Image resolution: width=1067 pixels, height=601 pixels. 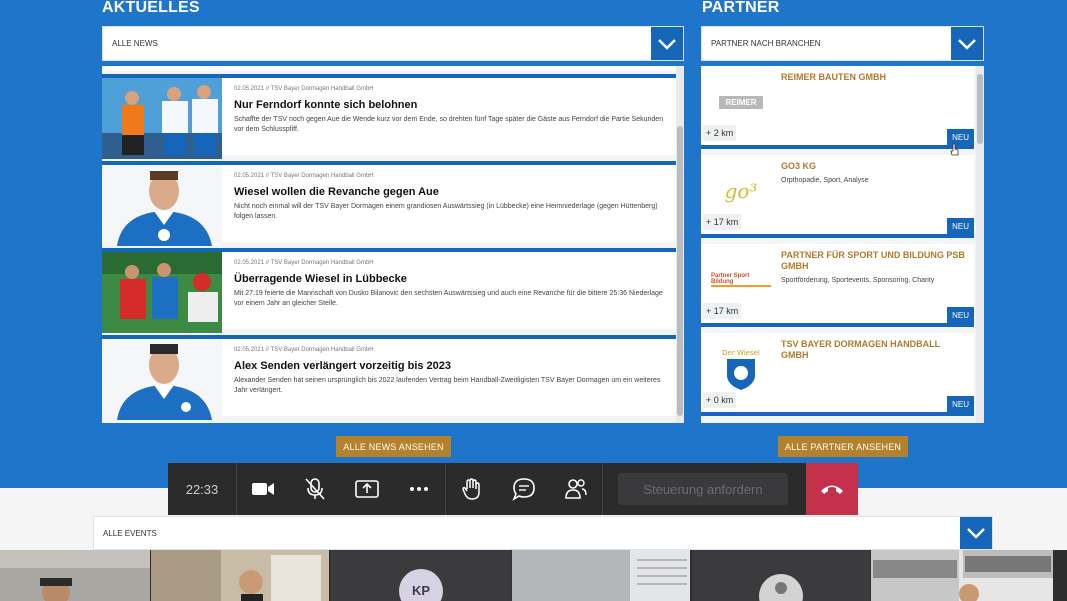 I want to click on chat-icon, so click(x=524, y=489).